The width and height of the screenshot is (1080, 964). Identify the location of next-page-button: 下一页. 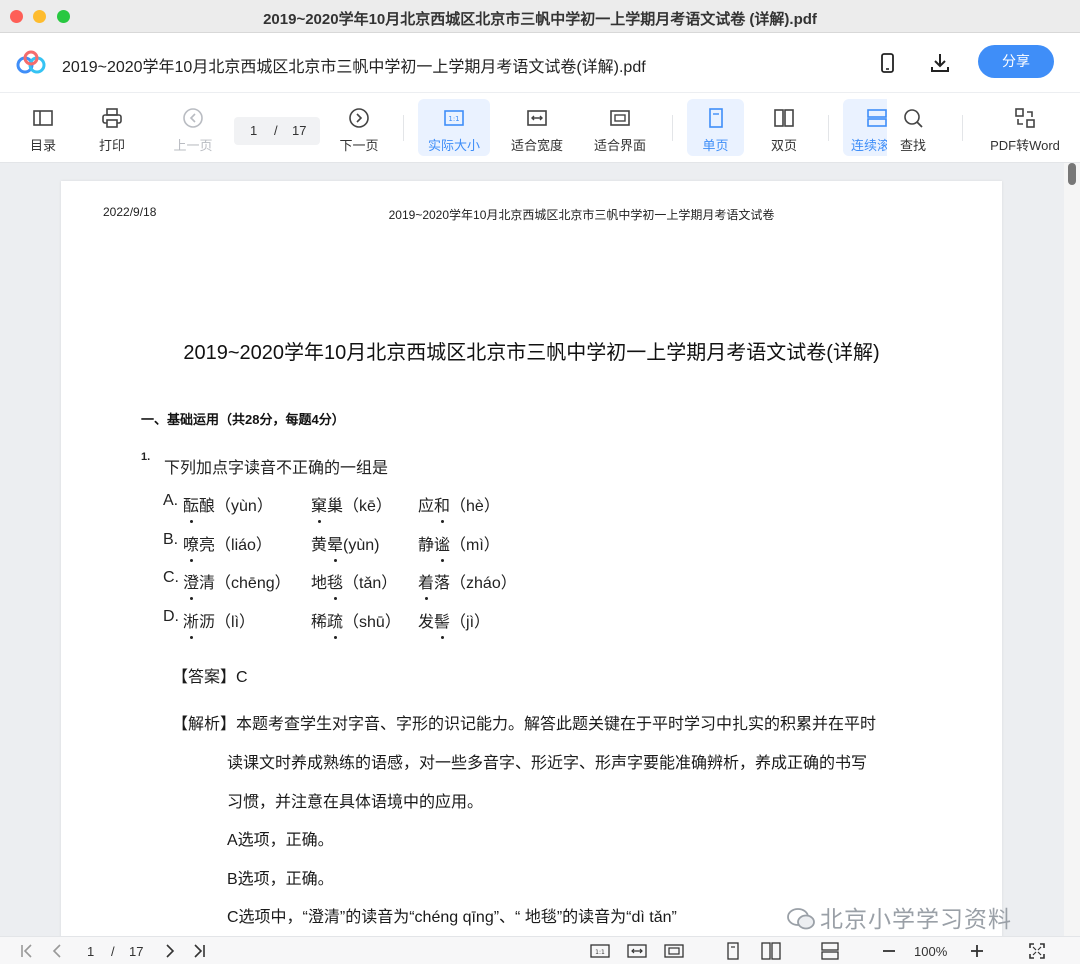
(359, 127).